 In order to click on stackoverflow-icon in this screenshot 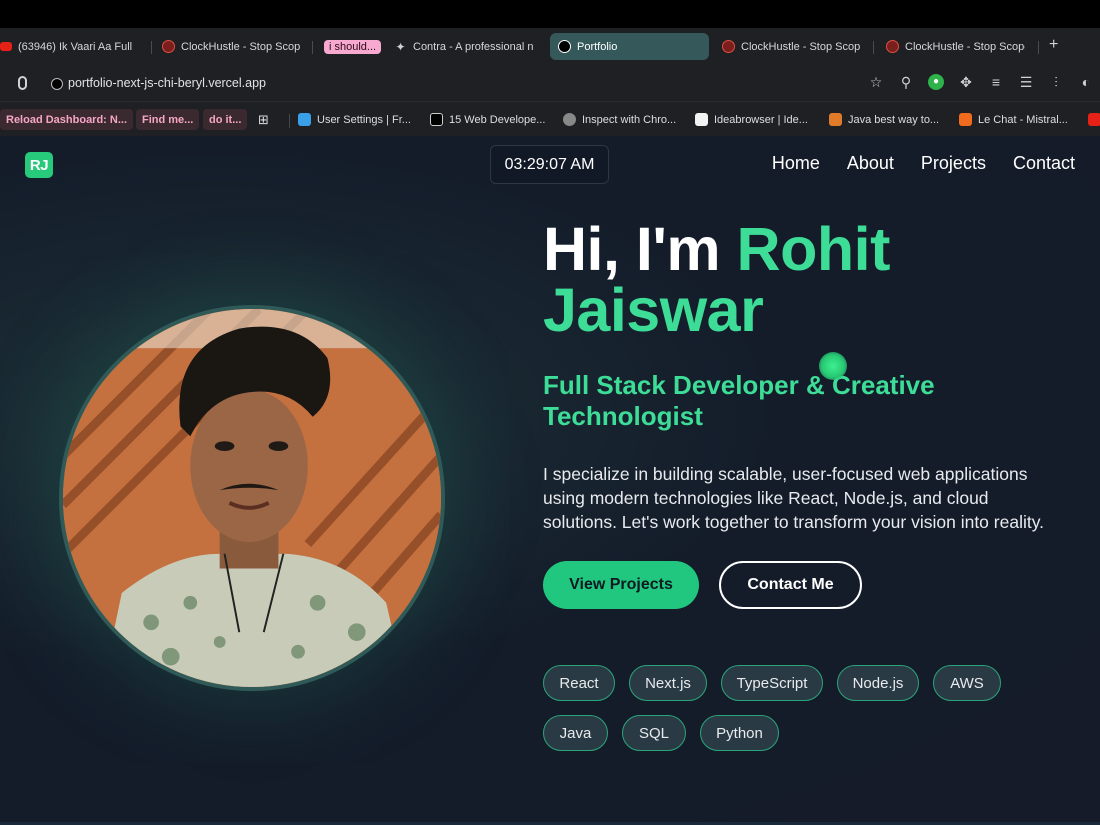, I will do `click(835, 119)`.